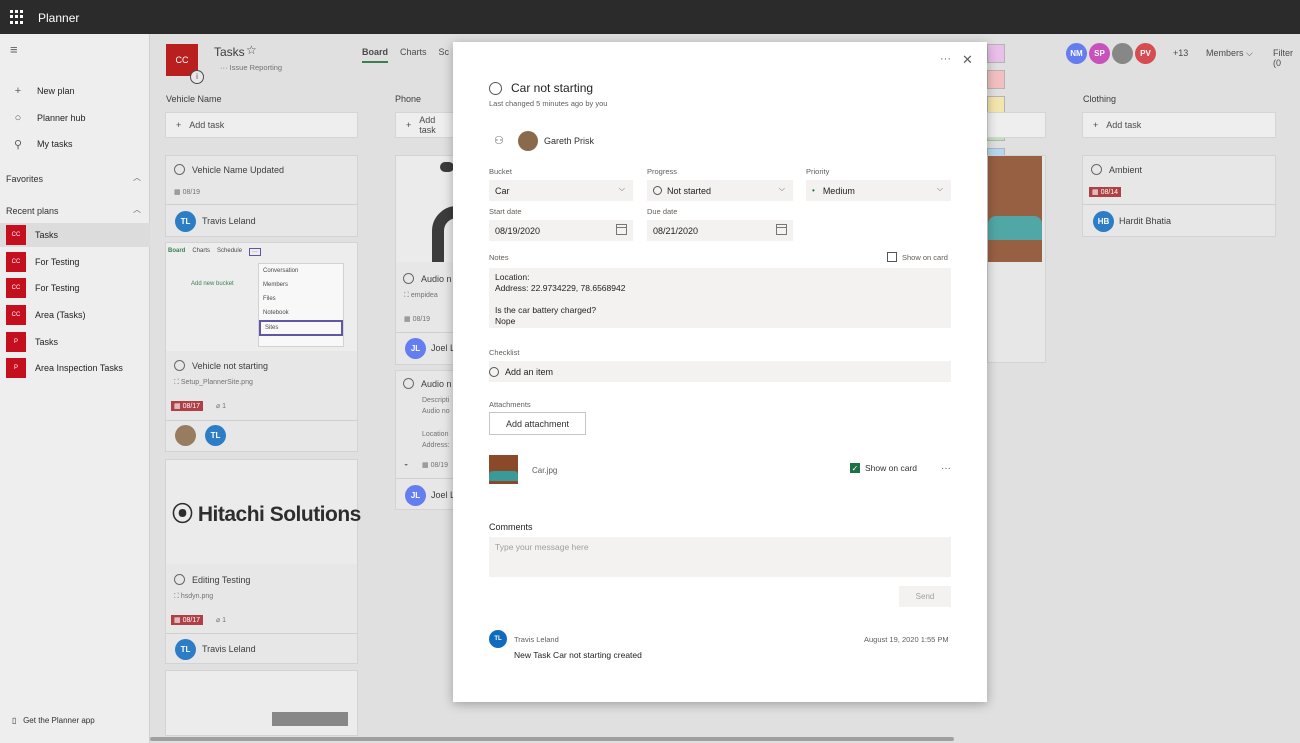 The image size is (1300, 743). I want to click on recent-plan-item: CC Tasks, so click(75, 235).